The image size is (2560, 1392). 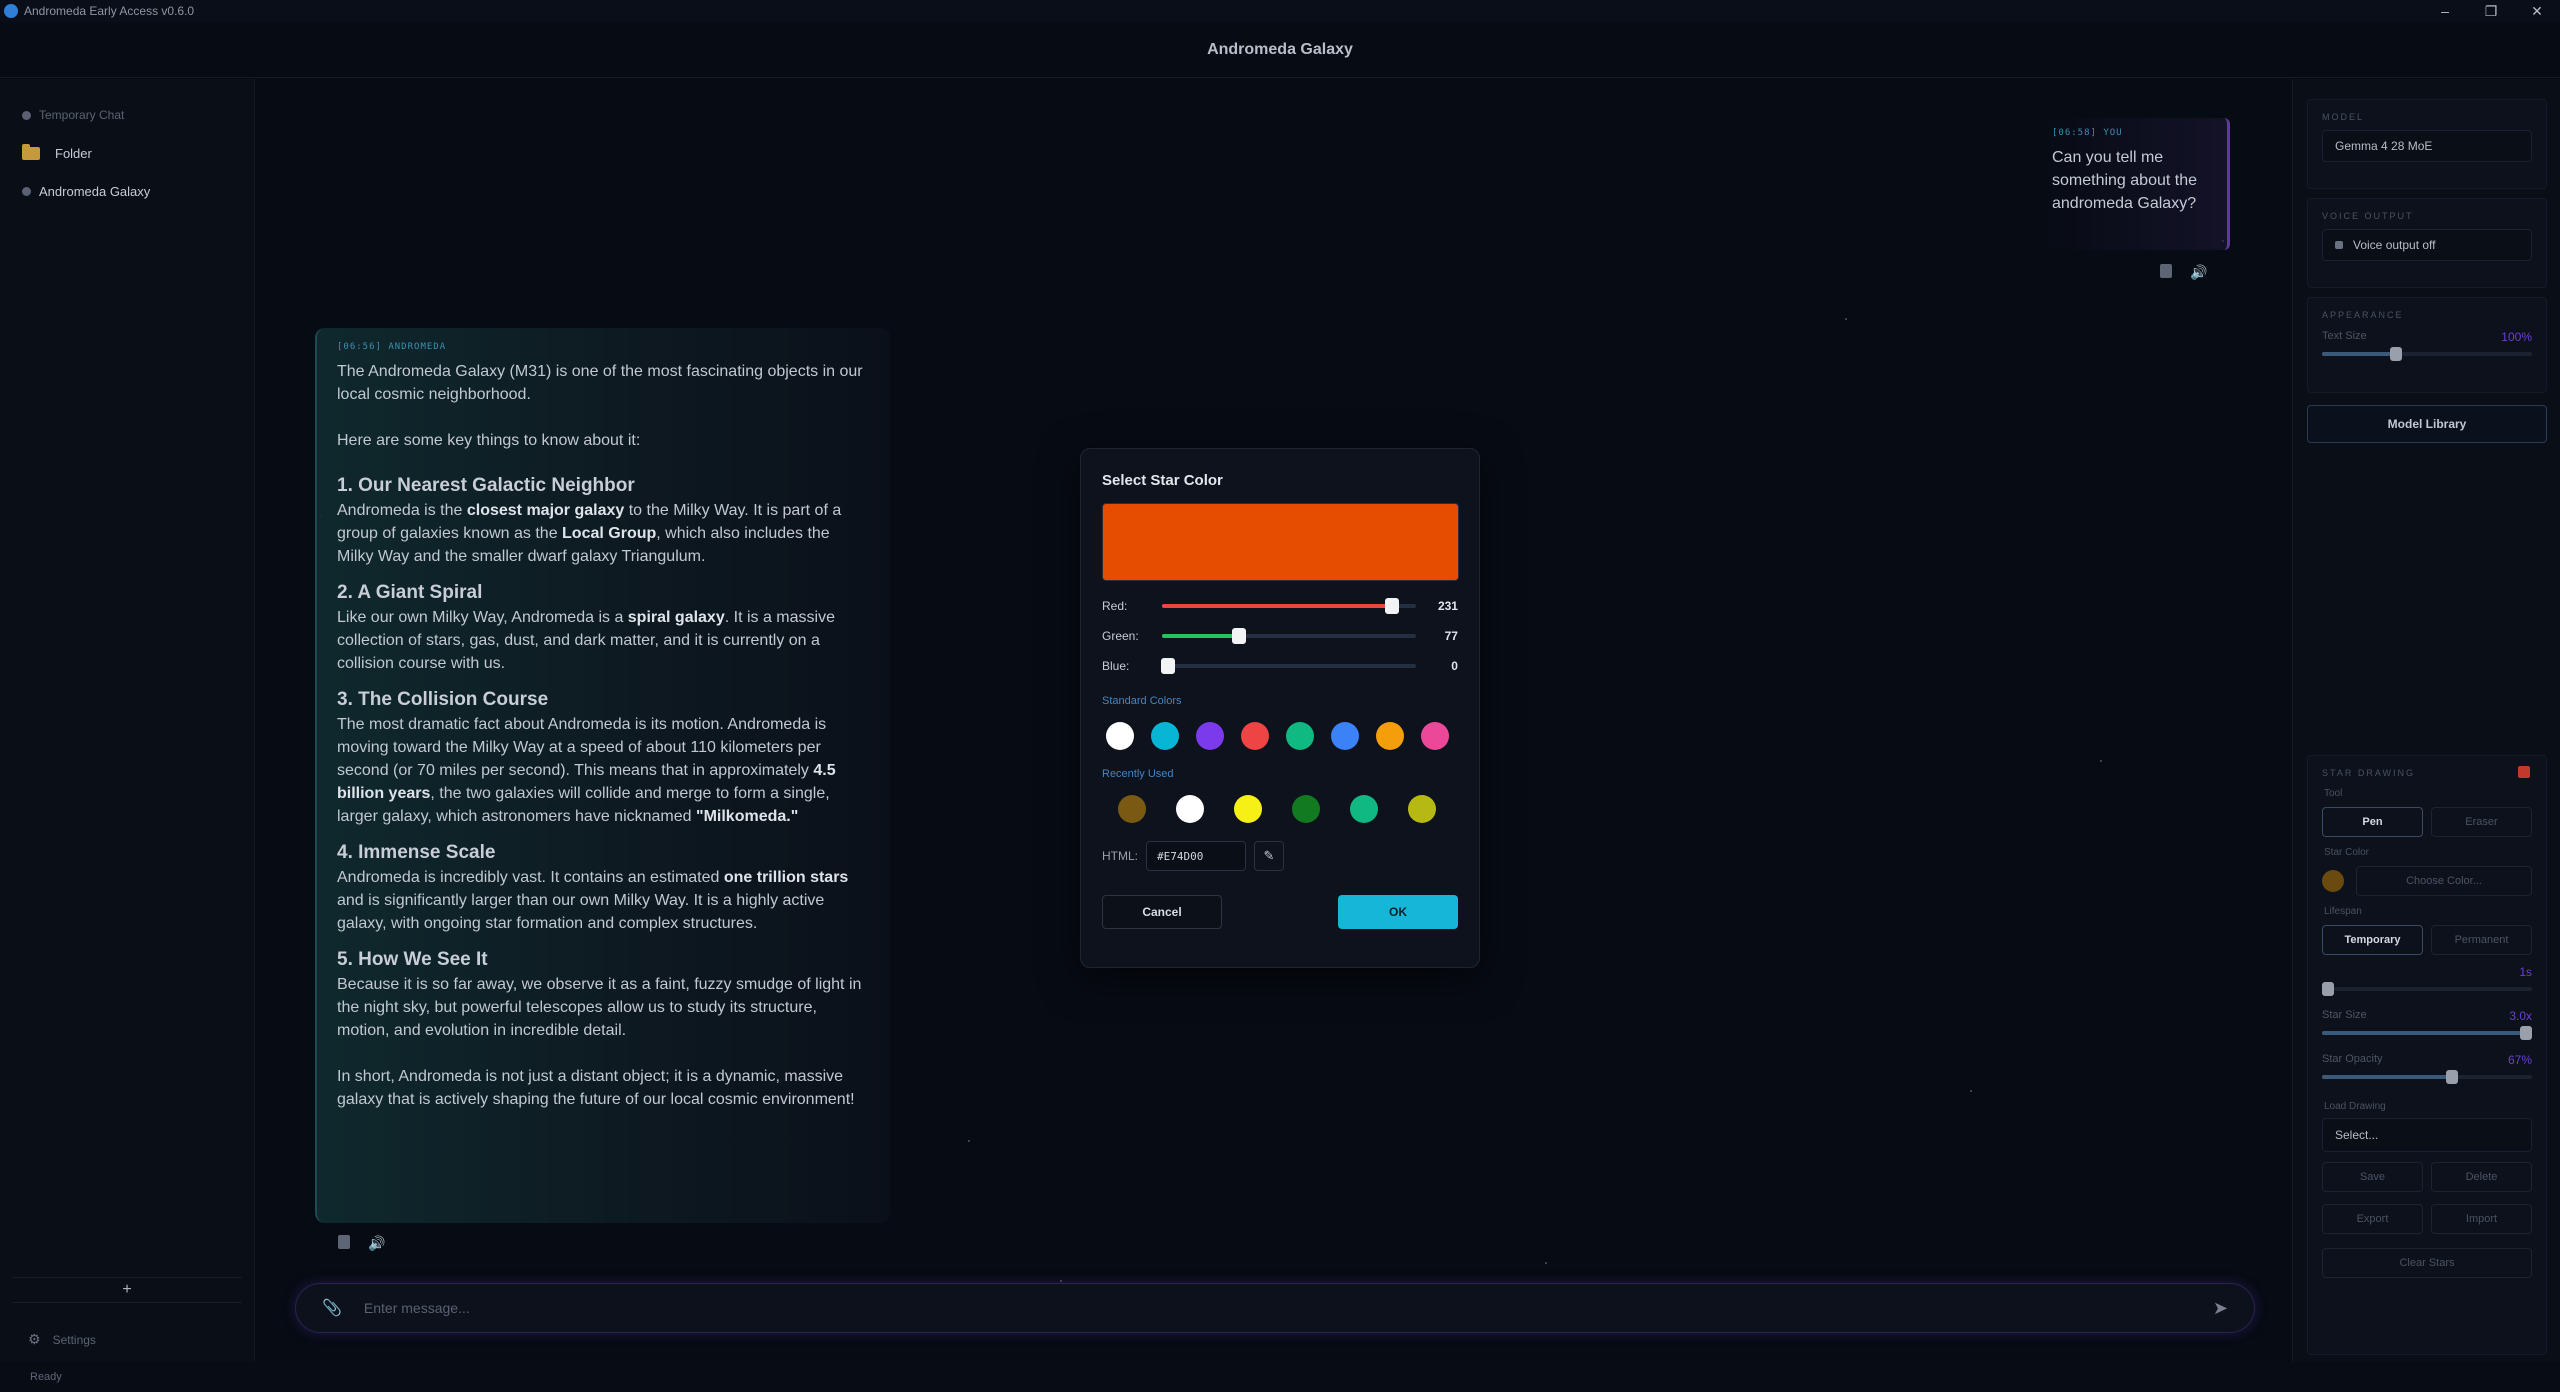 What do you see at coordinates (127, 191) in the screenshot?
I see `sidebar-item-andromeda-galaxy: Andromeda Galaxy` at bounding box center [127, 191].